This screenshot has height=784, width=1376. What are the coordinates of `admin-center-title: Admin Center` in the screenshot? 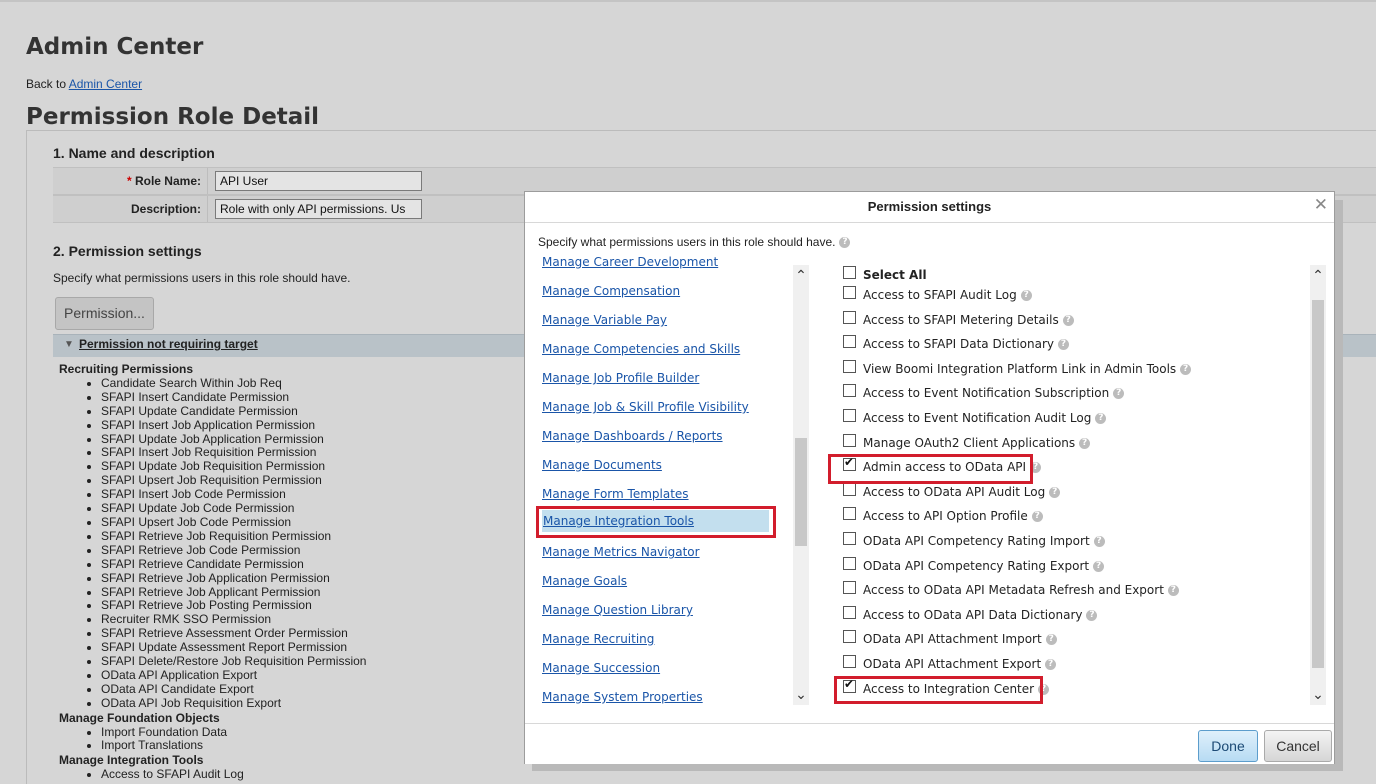 It's located at (115, 47).